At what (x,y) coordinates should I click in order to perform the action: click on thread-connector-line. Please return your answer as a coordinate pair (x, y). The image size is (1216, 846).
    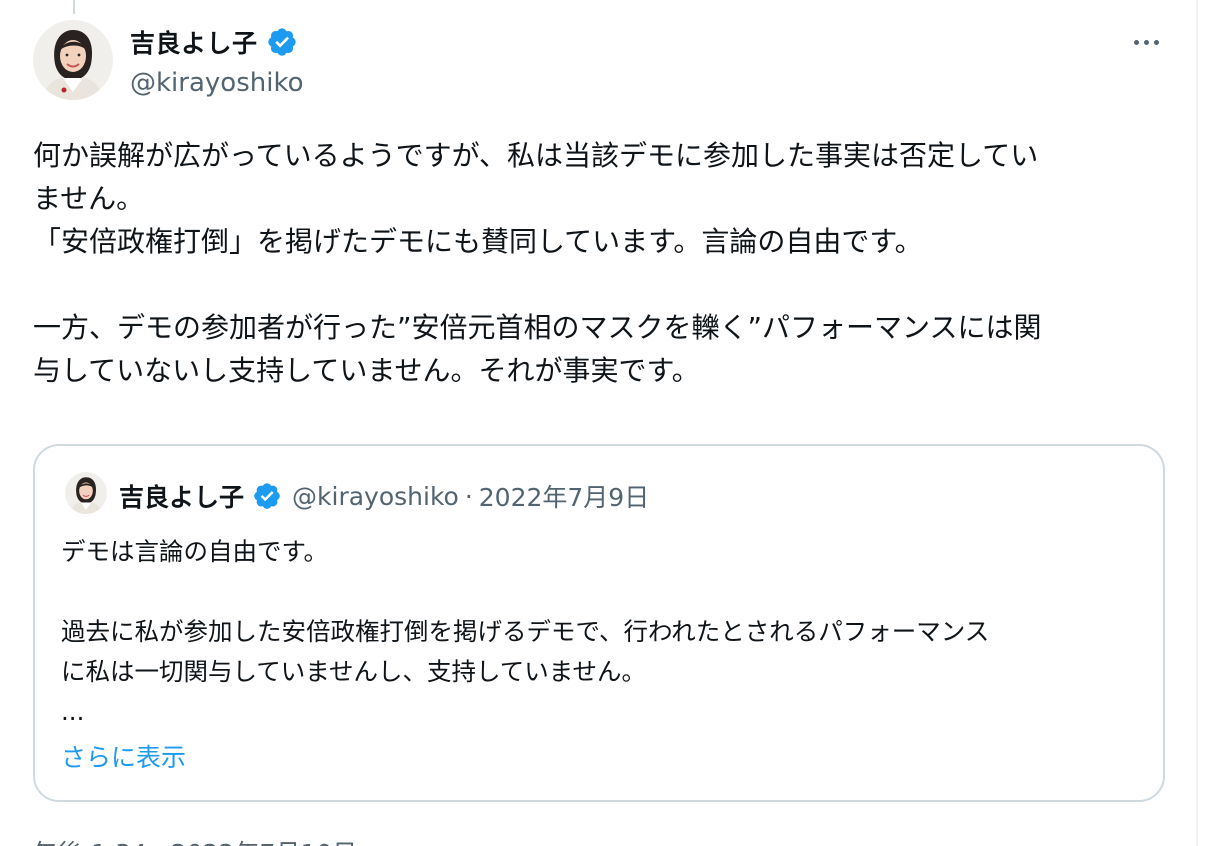
    Looking at the image, I should click on (74, 7).